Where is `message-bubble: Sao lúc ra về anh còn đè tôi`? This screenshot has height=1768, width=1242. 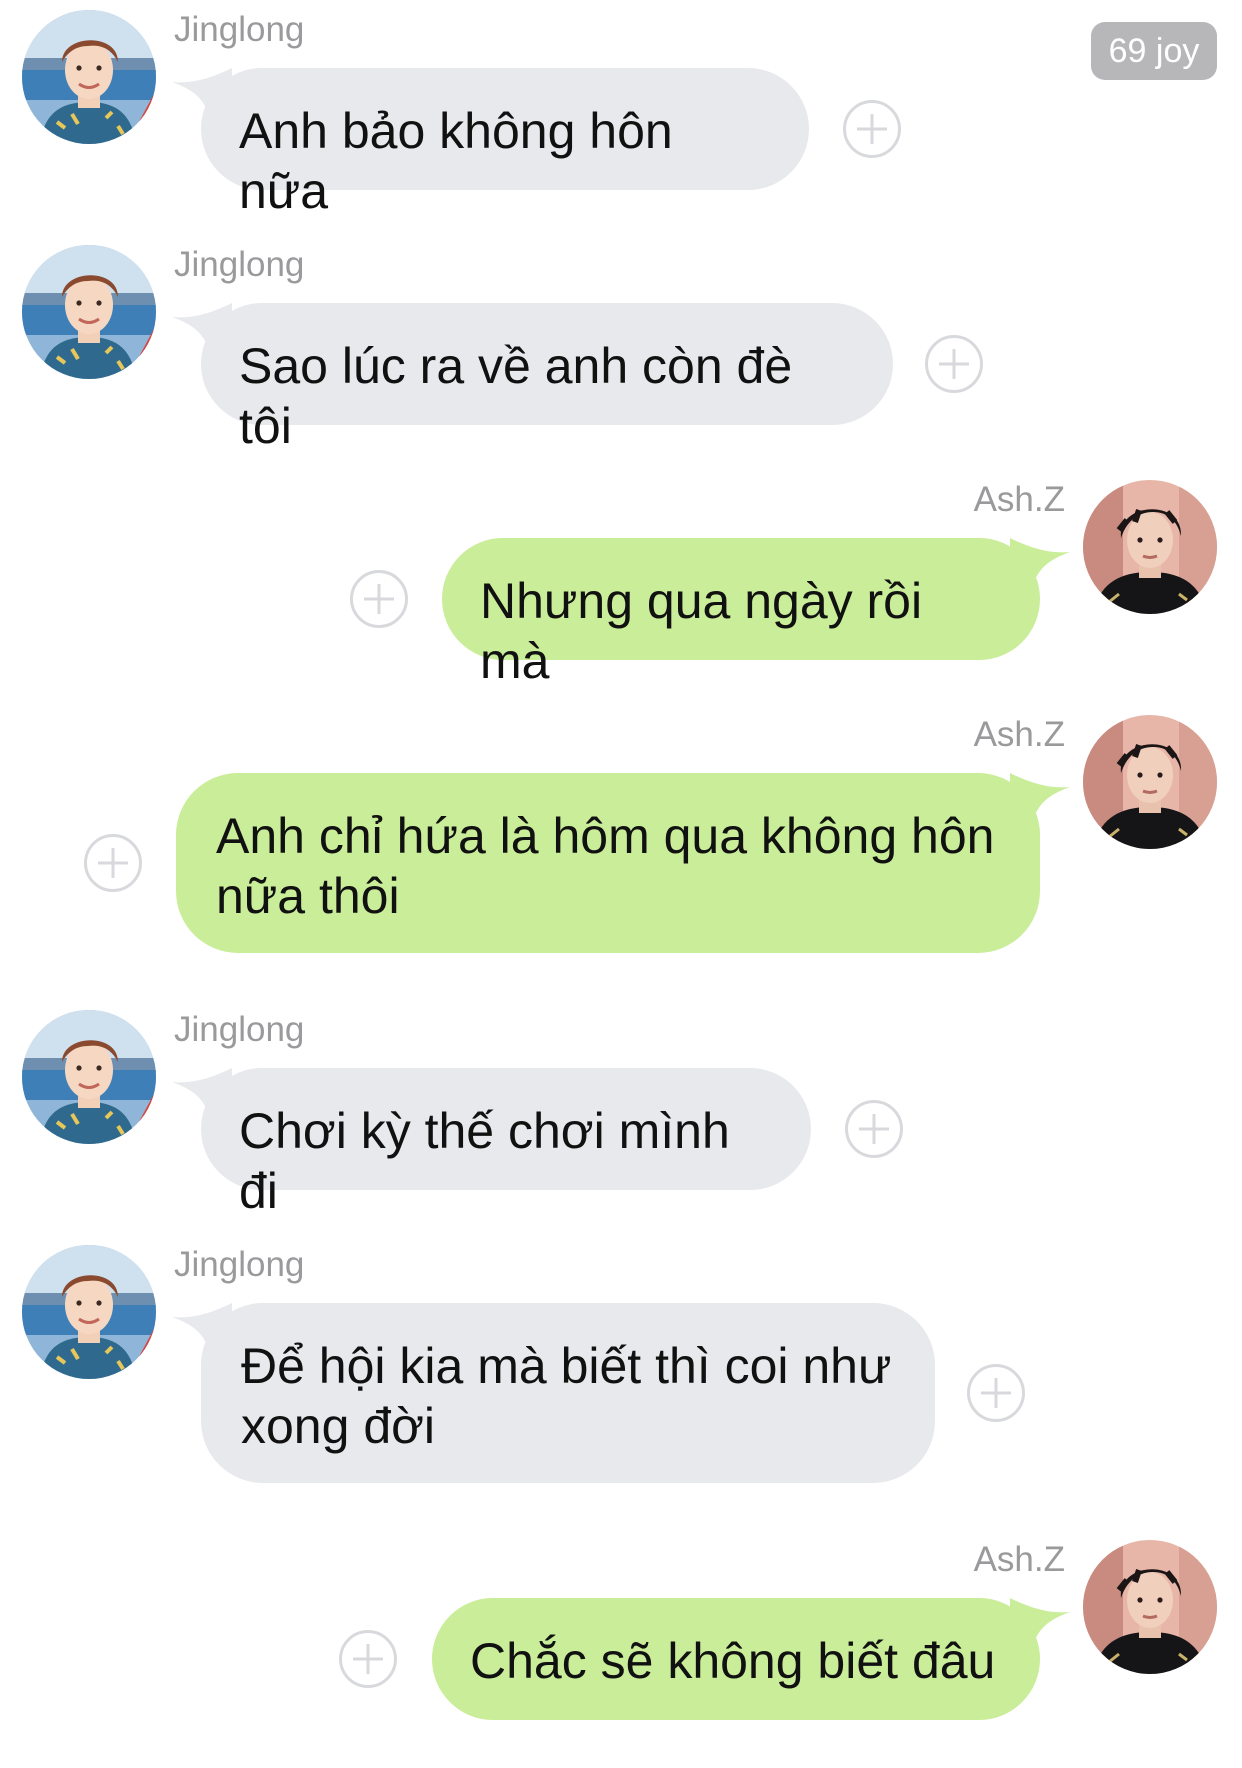 message-bubble: Sao lúc ra về anh còn đè tôi is located at coordinates (547, 378).